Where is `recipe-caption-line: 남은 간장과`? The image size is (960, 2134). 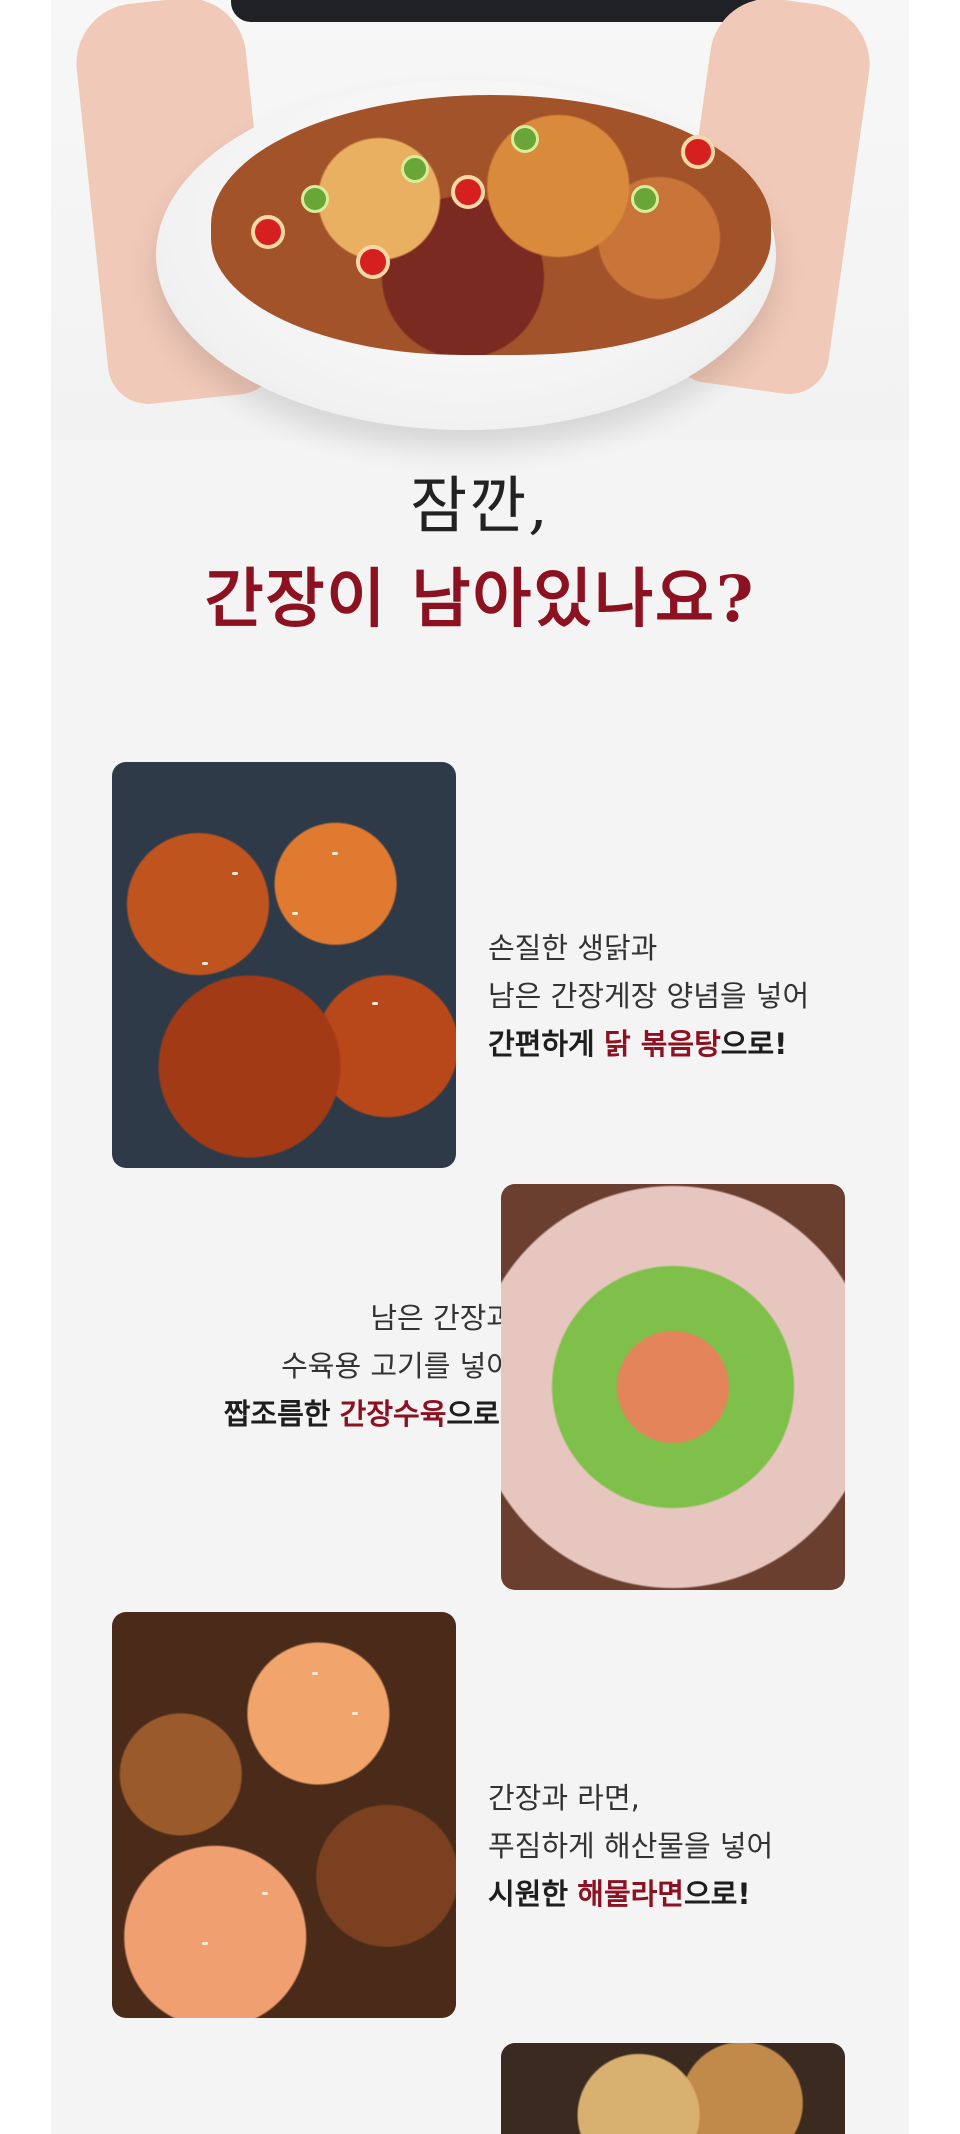
recipe-caption-line: 남은 간장과 is located at coordinates (441, 1318).